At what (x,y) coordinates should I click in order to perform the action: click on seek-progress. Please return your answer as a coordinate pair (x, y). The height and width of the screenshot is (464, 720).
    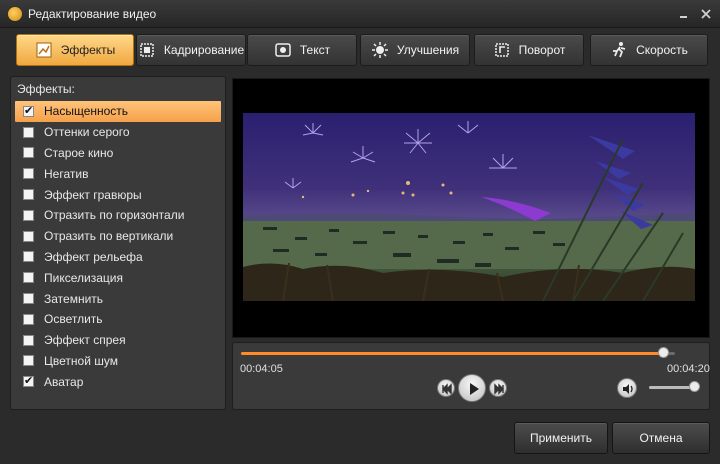
    Looking at the image, I should click on (453, 353).